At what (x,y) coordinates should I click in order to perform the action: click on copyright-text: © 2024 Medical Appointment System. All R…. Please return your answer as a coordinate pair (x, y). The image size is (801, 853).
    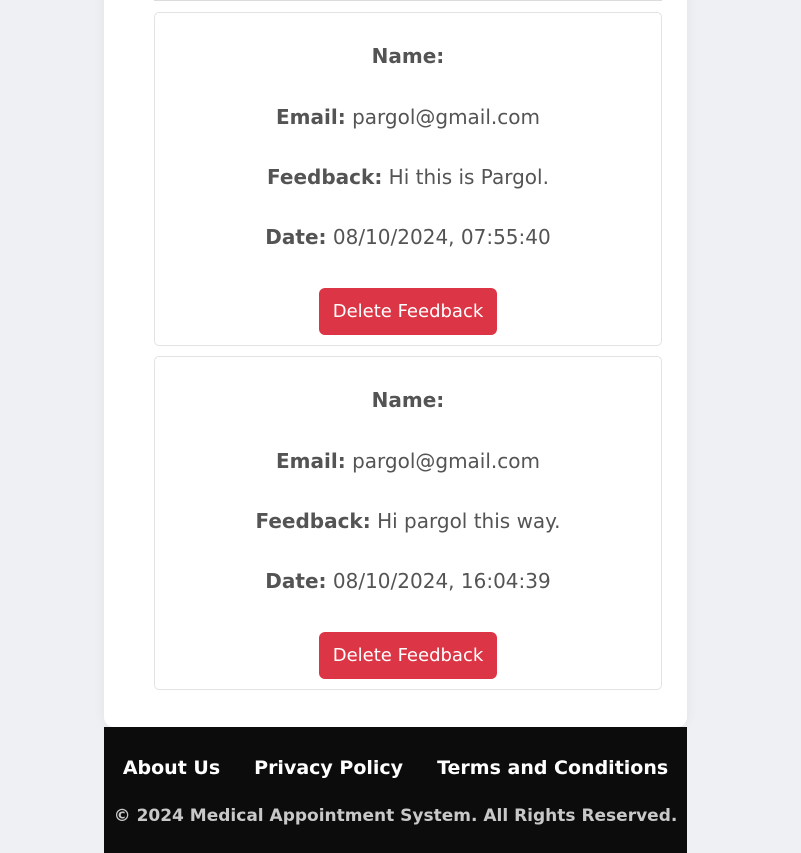
    Looking at the image, I should click on (395, 816).